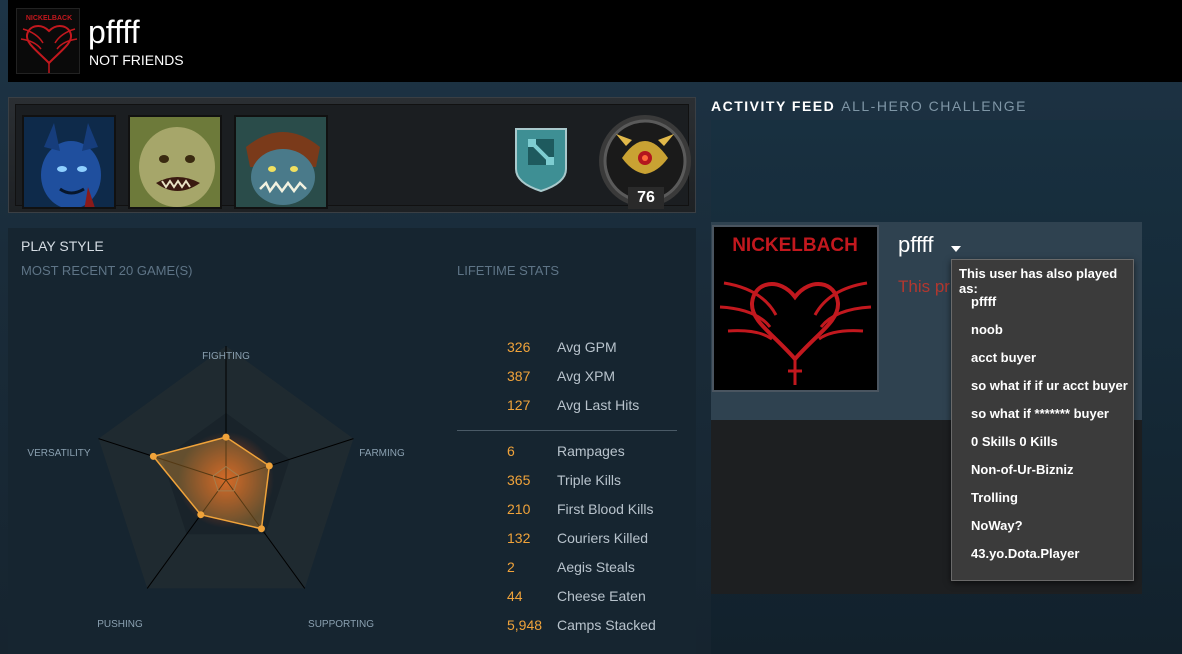 Image resolution: width=1182 pixels, height=654 pixels. I want to click on stat-label: Avg Last Hits, so click(598, 405).